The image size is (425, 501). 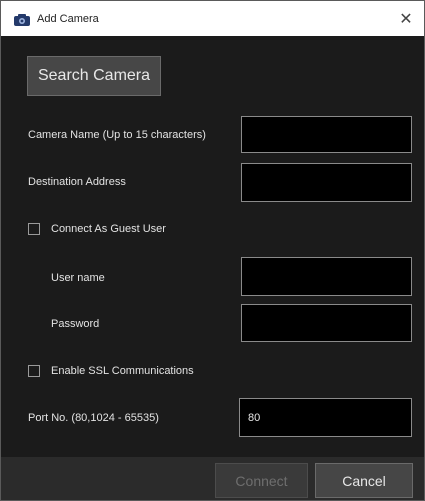 I want to click on user-name-input, so click(x=326, y=276).